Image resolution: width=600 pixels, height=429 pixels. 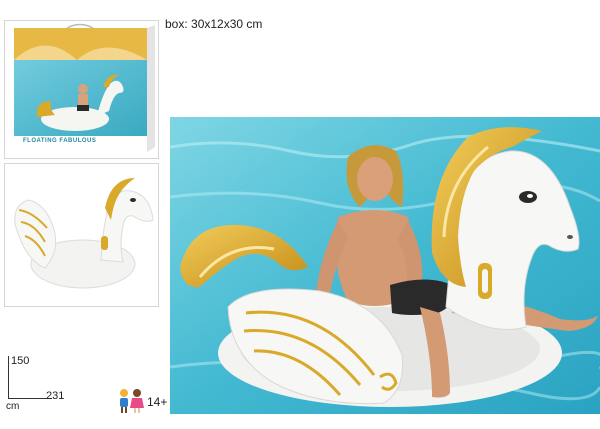 What do you see at coordinates (157, 402) in the screenshot?
I see `age-label: 14+` at bounding box center [157, 402].